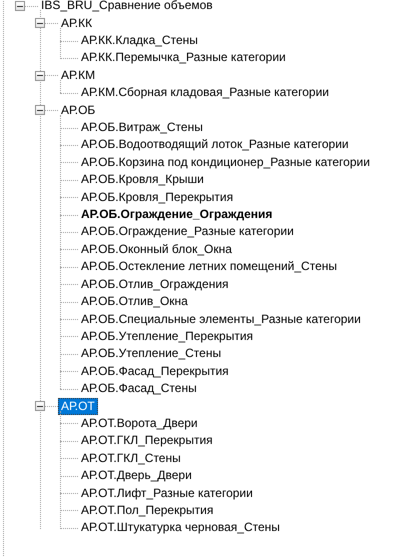 This screenshot has height=559, width=408. Describe the element at coordinates (167, 493) in the screenshot. I see `tree-item: АР.ОТ.Лифт_Разные категории` at that location.